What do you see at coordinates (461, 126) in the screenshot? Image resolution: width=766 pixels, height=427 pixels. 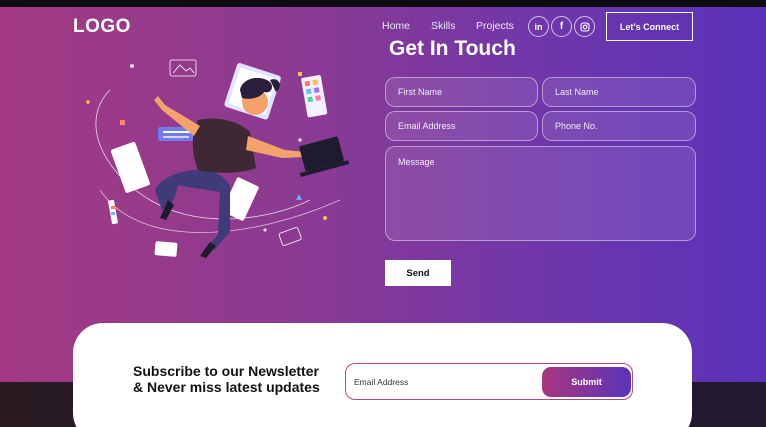 I see `email-field` at bounding box center [461, 126].